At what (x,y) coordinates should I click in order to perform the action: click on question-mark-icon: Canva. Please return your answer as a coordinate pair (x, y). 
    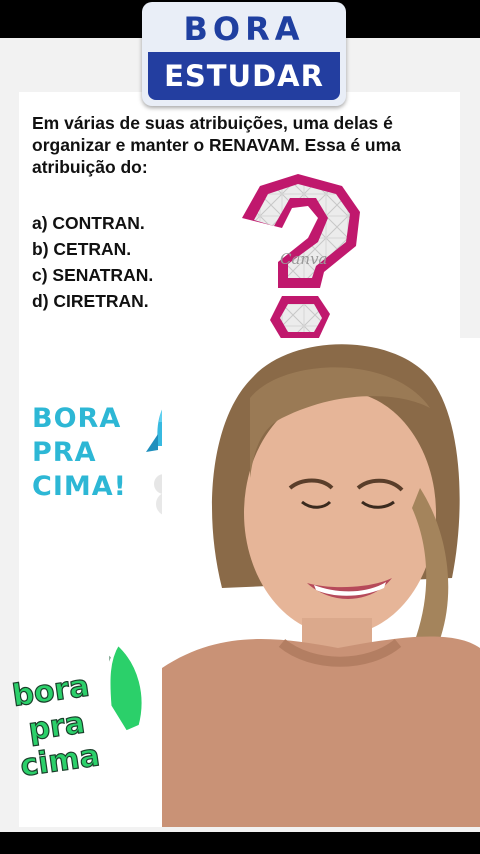
    Looking at the image, I should click on (301, 257).